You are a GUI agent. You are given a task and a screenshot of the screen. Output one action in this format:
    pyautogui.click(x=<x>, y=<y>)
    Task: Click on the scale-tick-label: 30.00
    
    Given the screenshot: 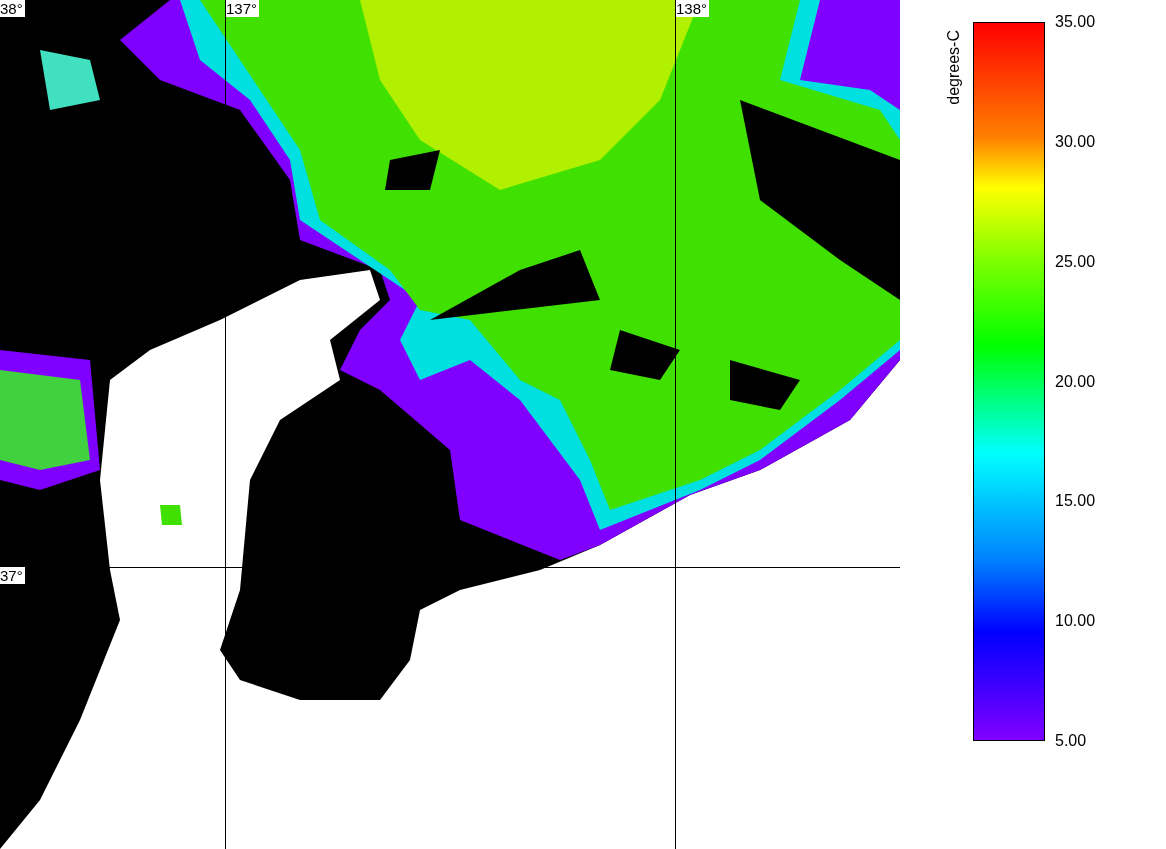 What is the action you would take?
    pyautogui.click(x=1075, y=141)
    